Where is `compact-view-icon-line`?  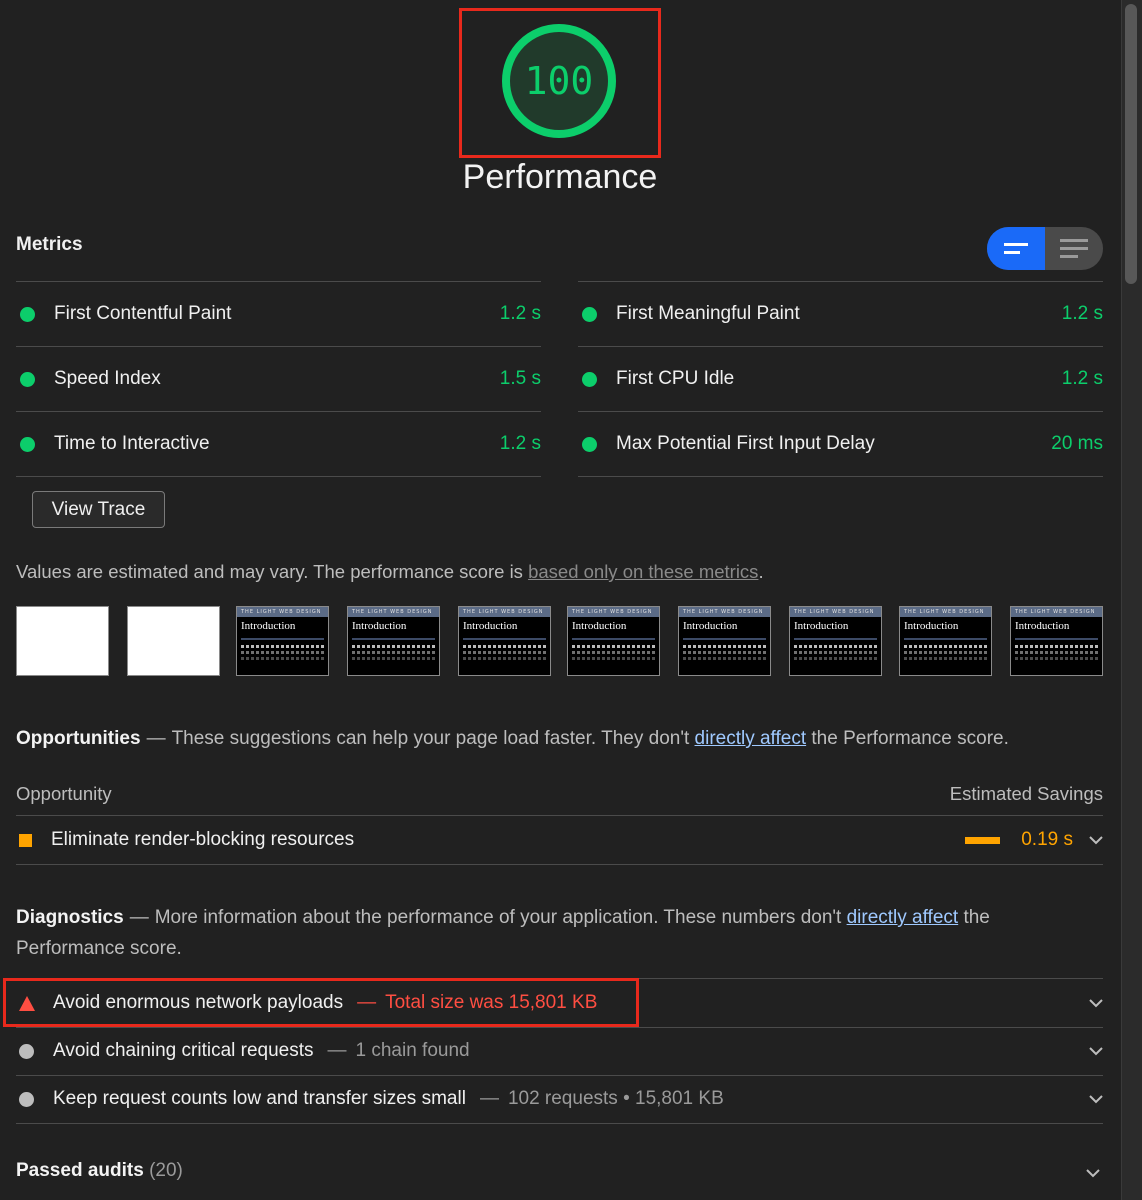 compact-view-icon-line is located at coordinates (1012, 252).